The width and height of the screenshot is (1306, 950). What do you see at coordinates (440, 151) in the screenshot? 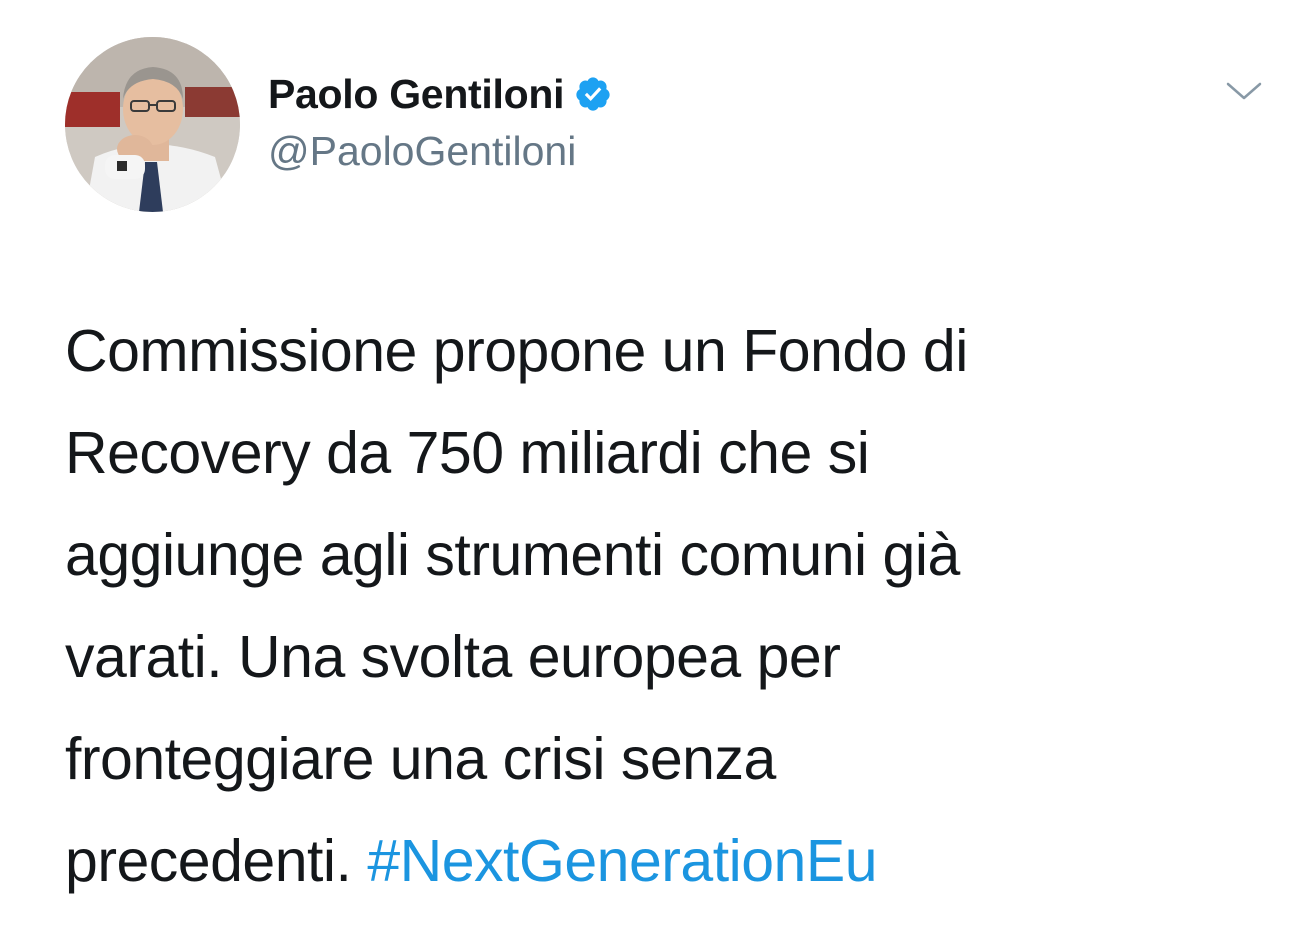
I see `author-handle: @PaoloGentiloni` at bounding box center [440, 151].